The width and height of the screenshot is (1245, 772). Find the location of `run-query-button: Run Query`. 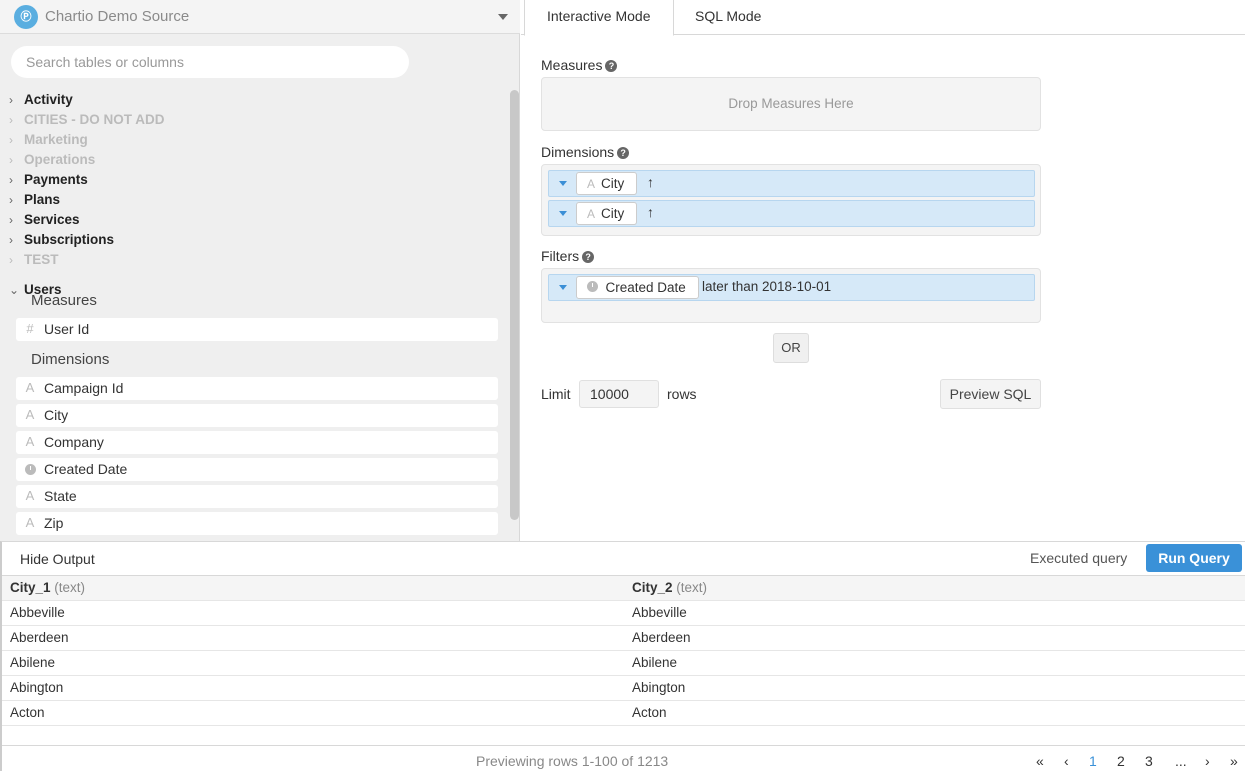

run-query-button: Run Query is located at coordinates (1194, 558).